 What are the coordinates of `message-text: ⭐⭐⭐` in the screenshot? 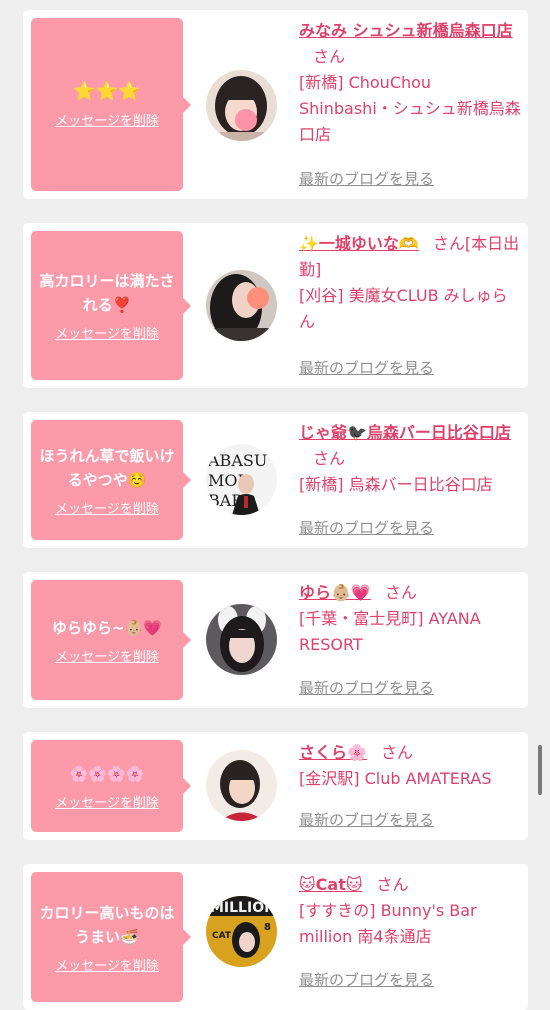 It's located at (107, 91).